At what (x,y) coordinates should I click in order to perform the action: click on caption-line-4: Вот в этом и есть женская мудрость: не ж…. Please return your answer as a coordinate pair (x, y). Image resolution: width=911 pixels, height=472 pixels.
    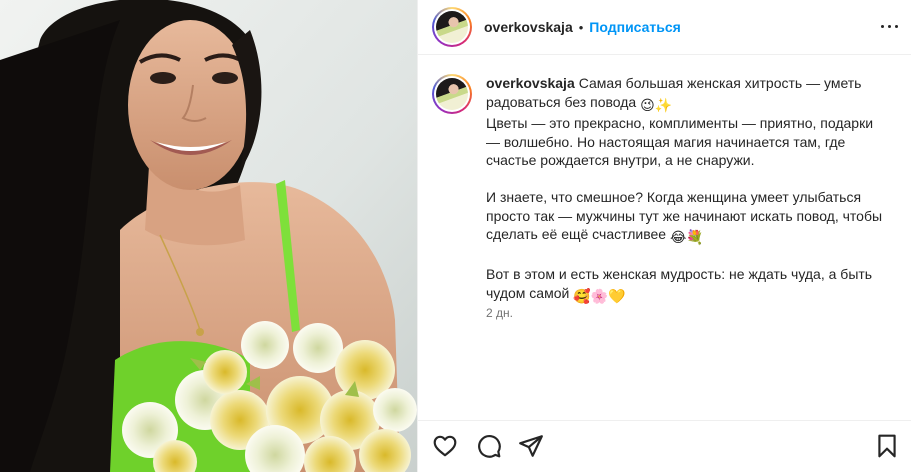
    Looking at the image, I should click on (681, 283).